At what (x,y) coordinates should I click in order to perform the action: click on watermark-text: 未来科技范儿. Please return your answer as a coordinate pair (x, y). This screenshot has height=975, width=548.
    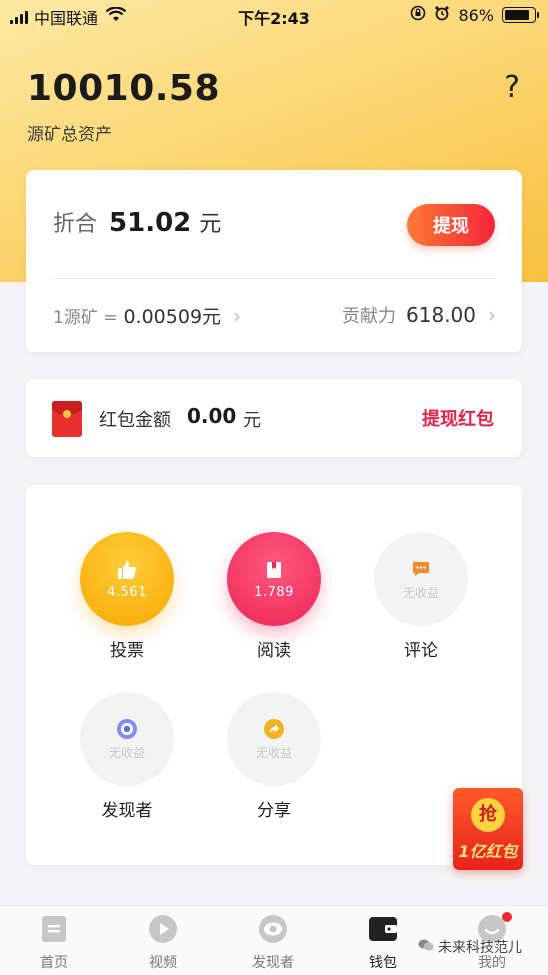
    Looking at the image, I should click on (480, 948).